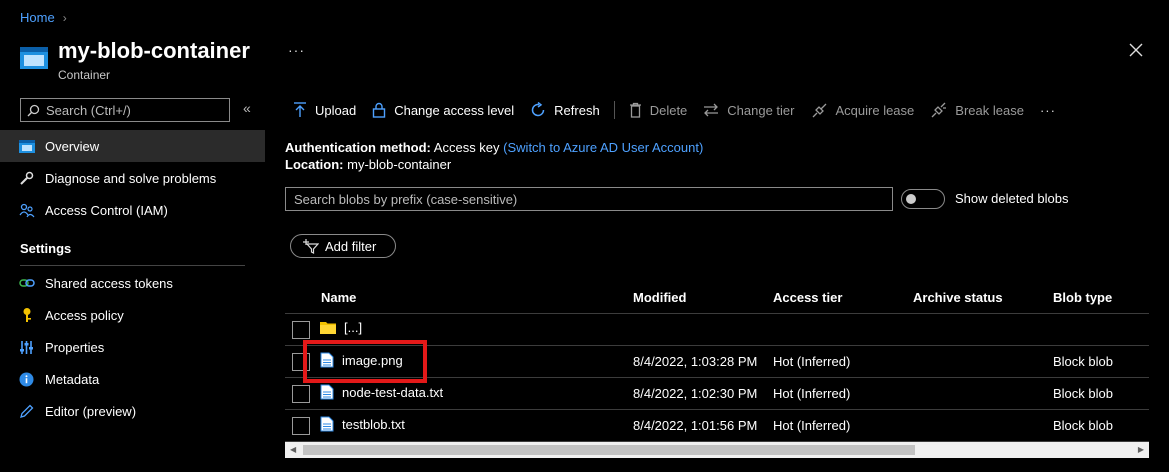 Image resolution: width=1169 pixels, height=472 pixels. I want to click on blob-search-input, so click(589, 199).